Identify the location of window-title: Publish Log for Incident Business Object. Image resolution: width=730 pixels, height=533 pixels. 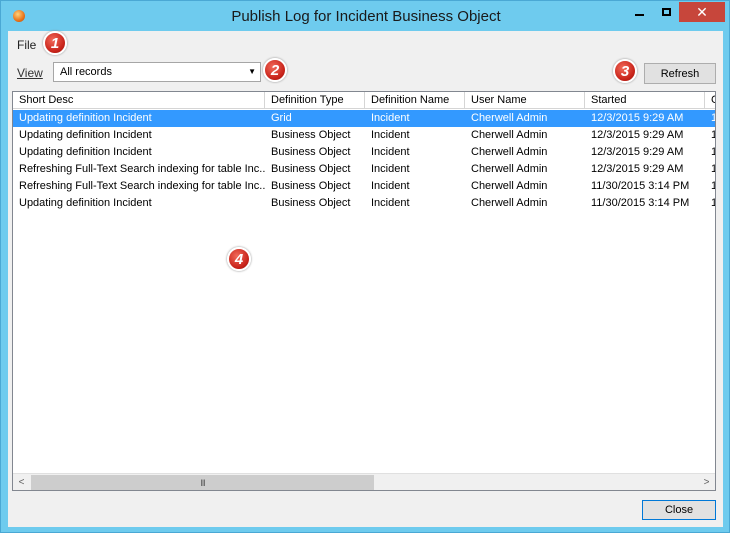
(366, 16).